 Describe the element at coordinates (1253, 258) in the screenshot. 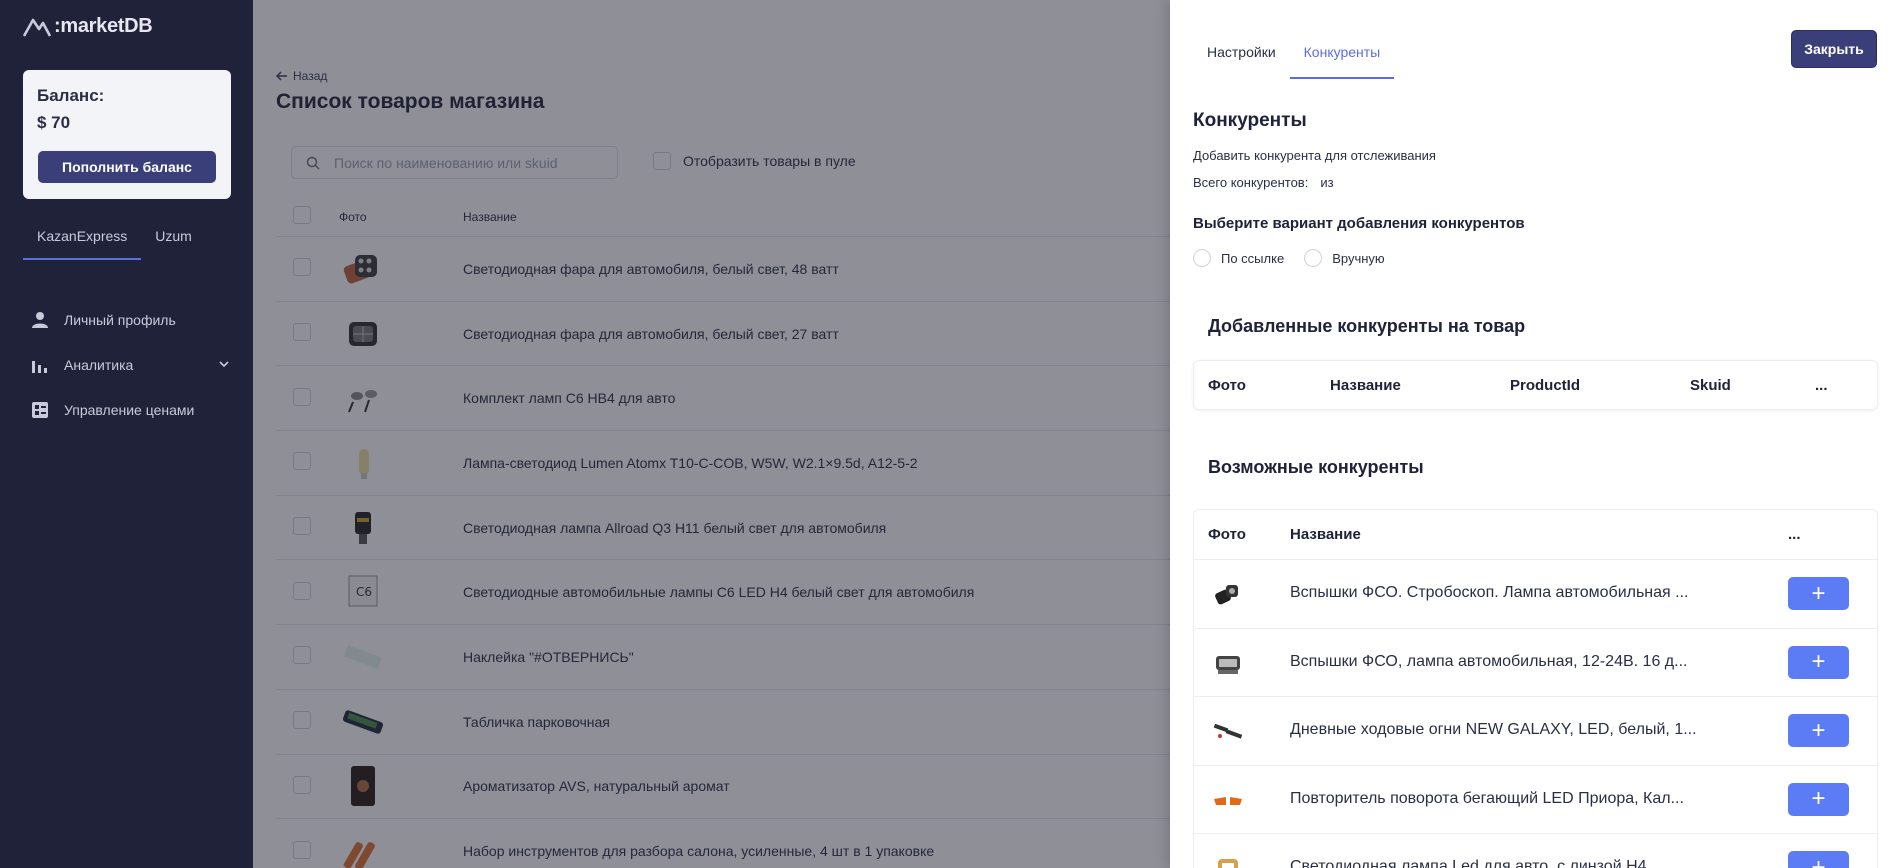

I see `radio-by-link-label: По ссылке` at that location.